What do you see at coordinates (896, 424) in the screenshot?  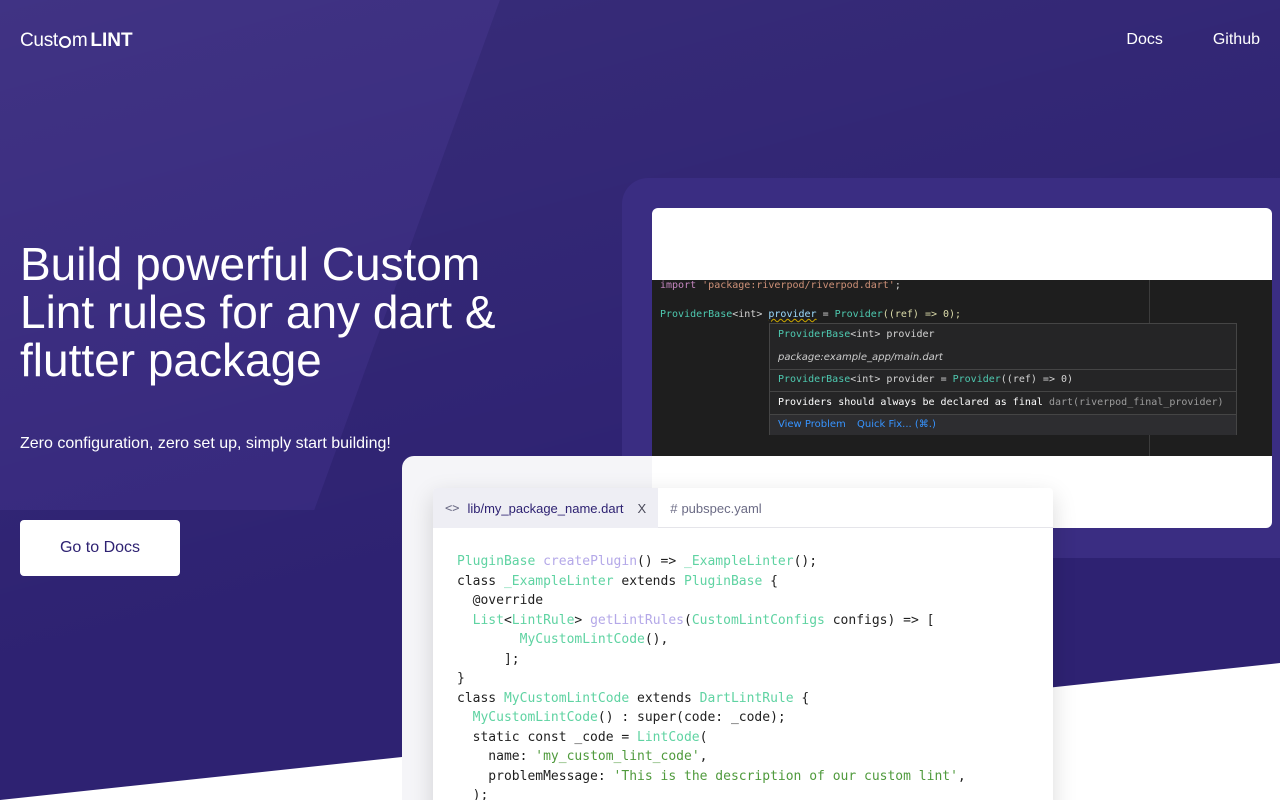 I see `quick-fix-link: Quick Fix... (⌘.)` at bounding box center [896, 424].